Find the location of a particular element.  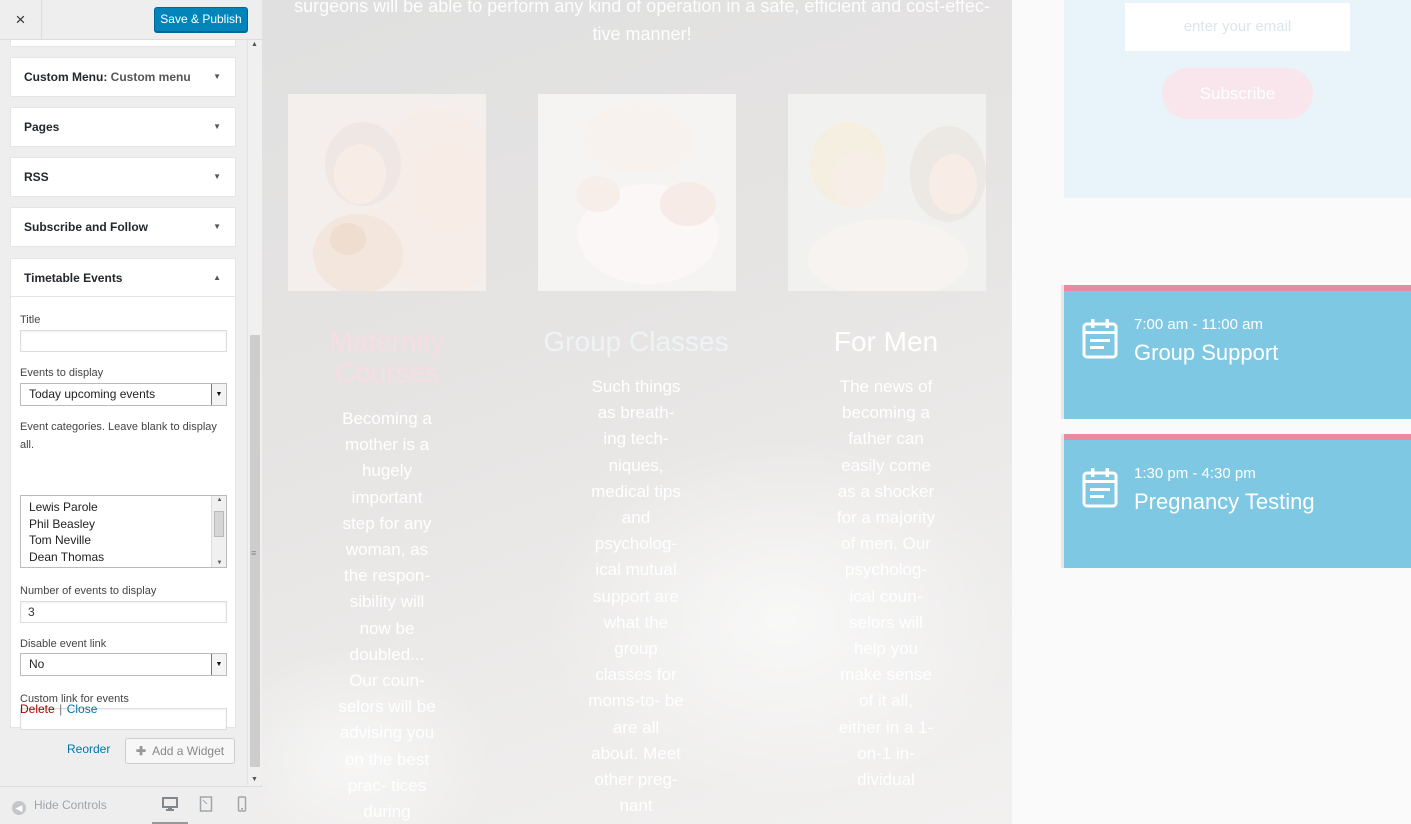

maternity-photo is located at coordinates (387, 192).